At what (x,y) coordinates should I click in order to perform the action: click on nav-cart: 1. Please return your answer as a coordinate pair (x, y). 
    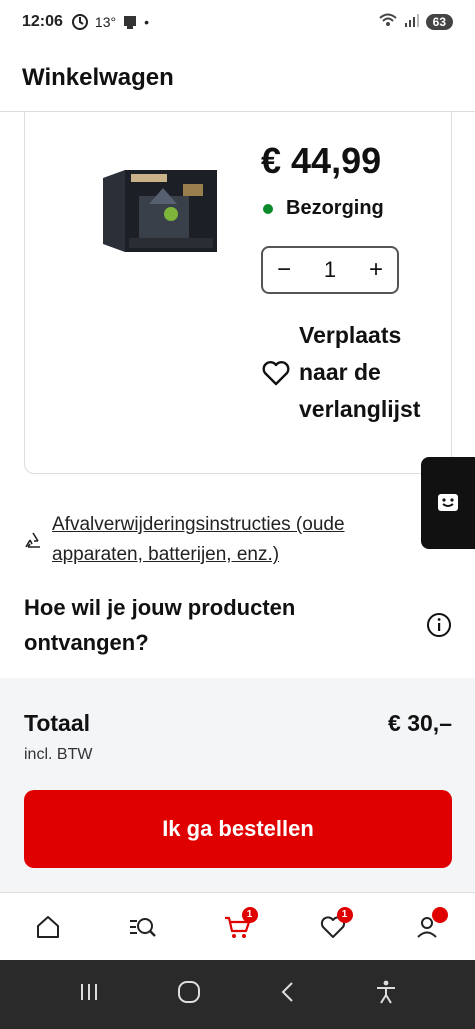
    Looking at the image, I should click on (238, 927).